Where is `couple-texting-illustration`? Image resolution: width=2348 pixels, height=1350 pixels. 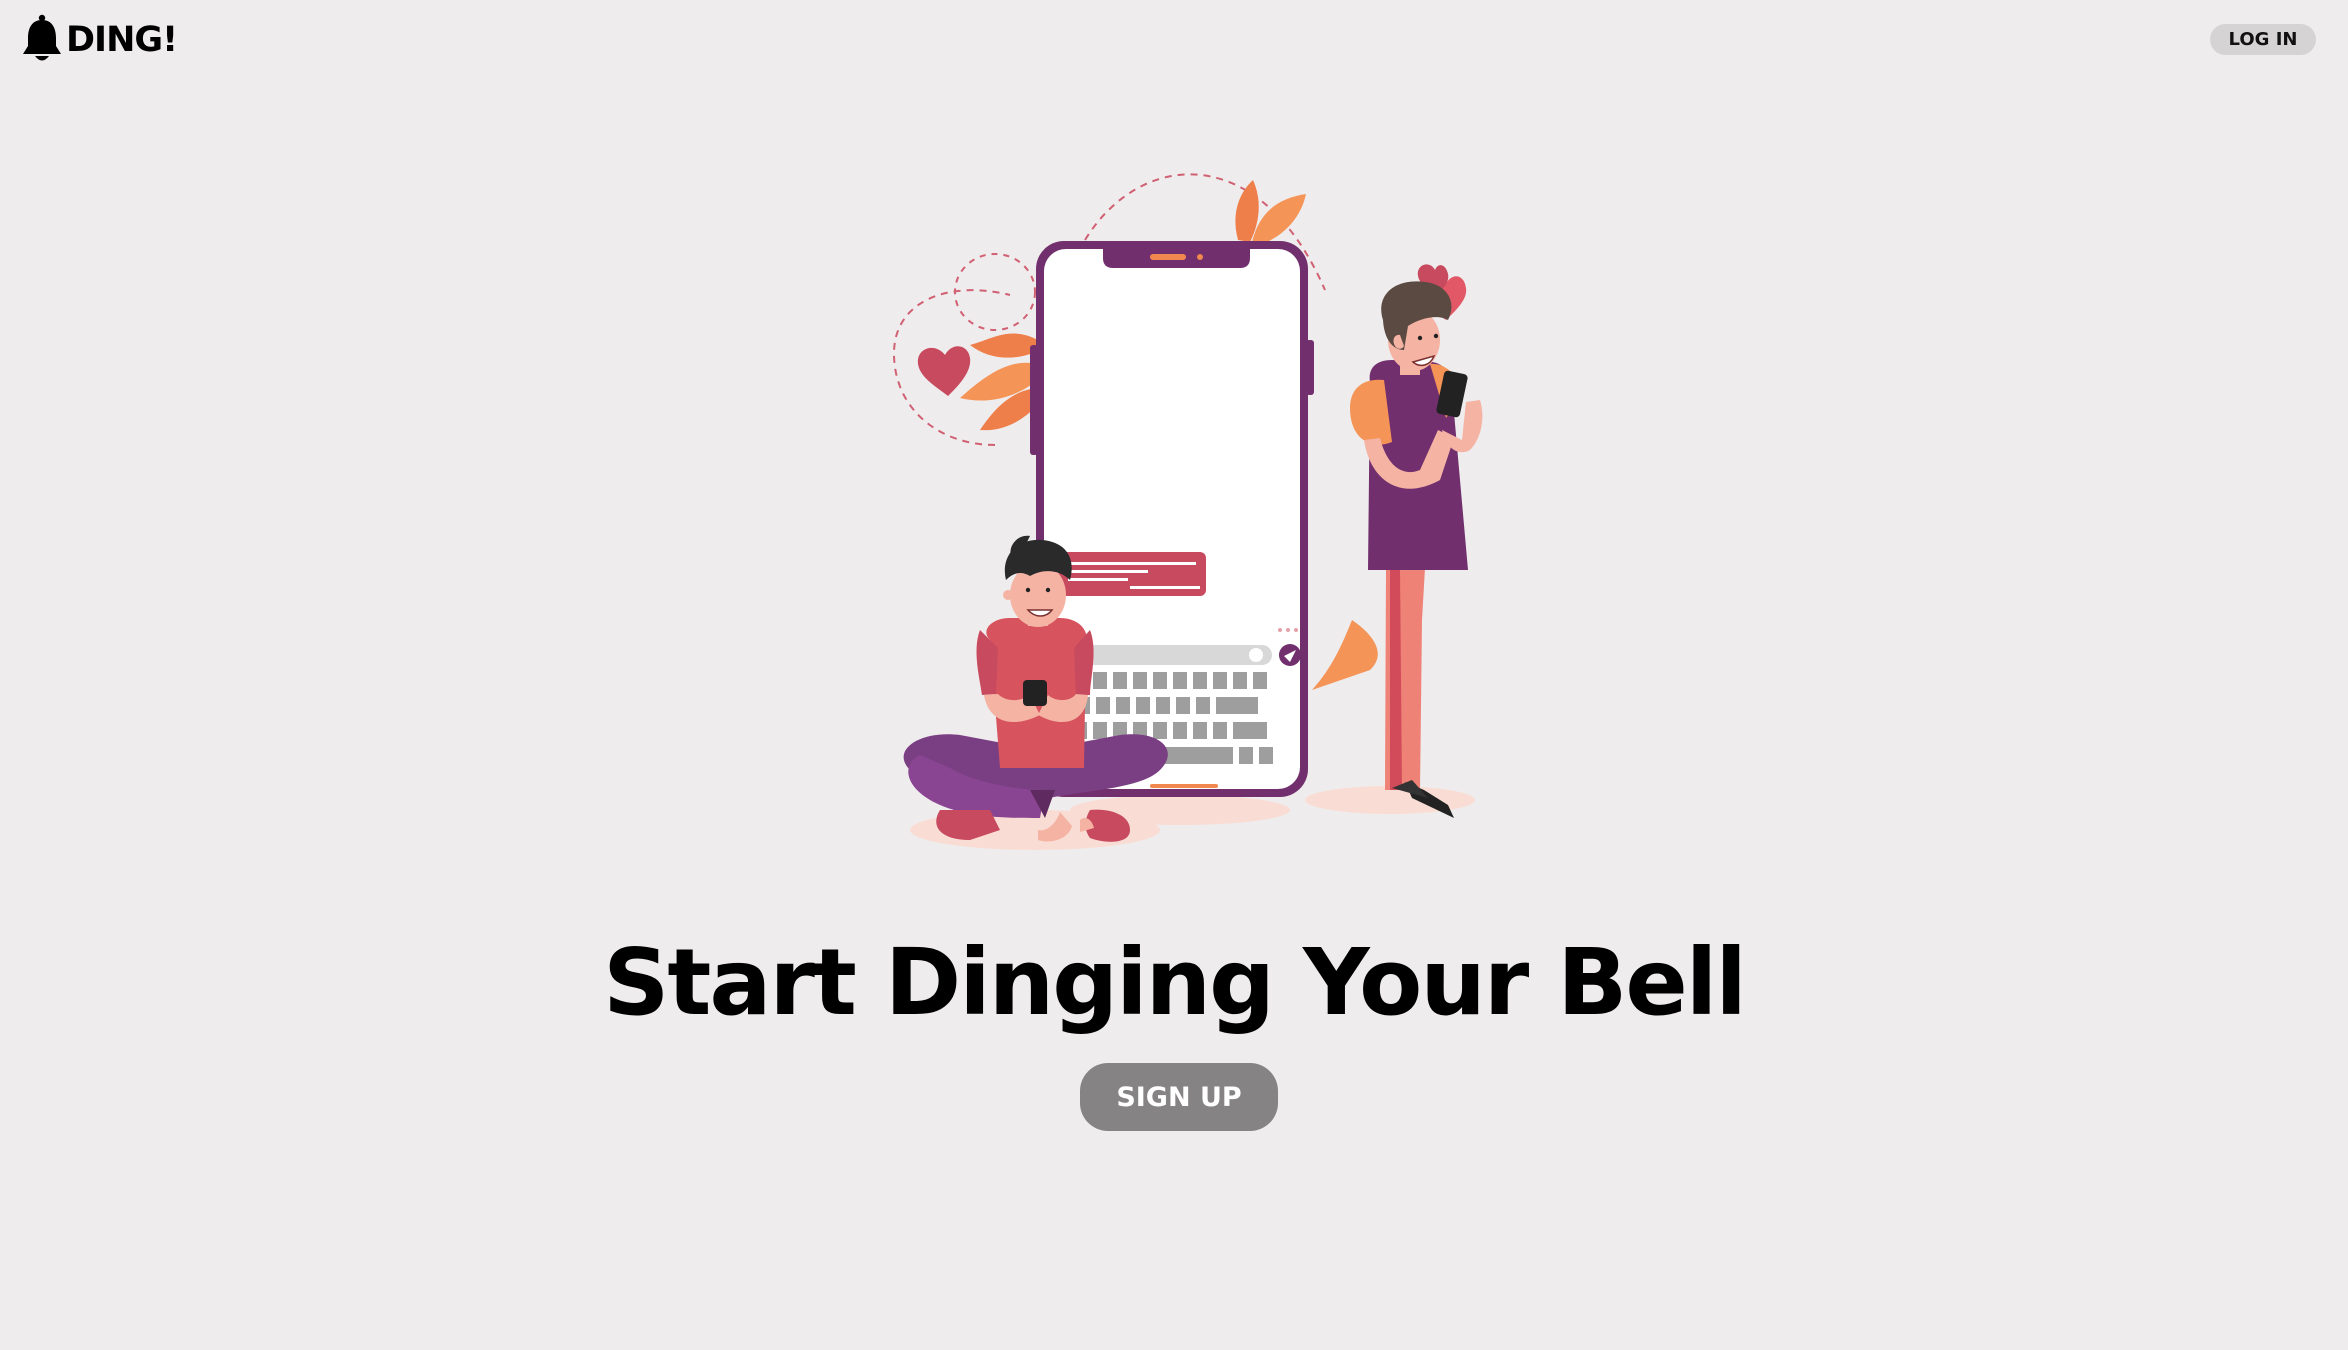 couple-texting-illustration is located at coordinates (1187, 511).